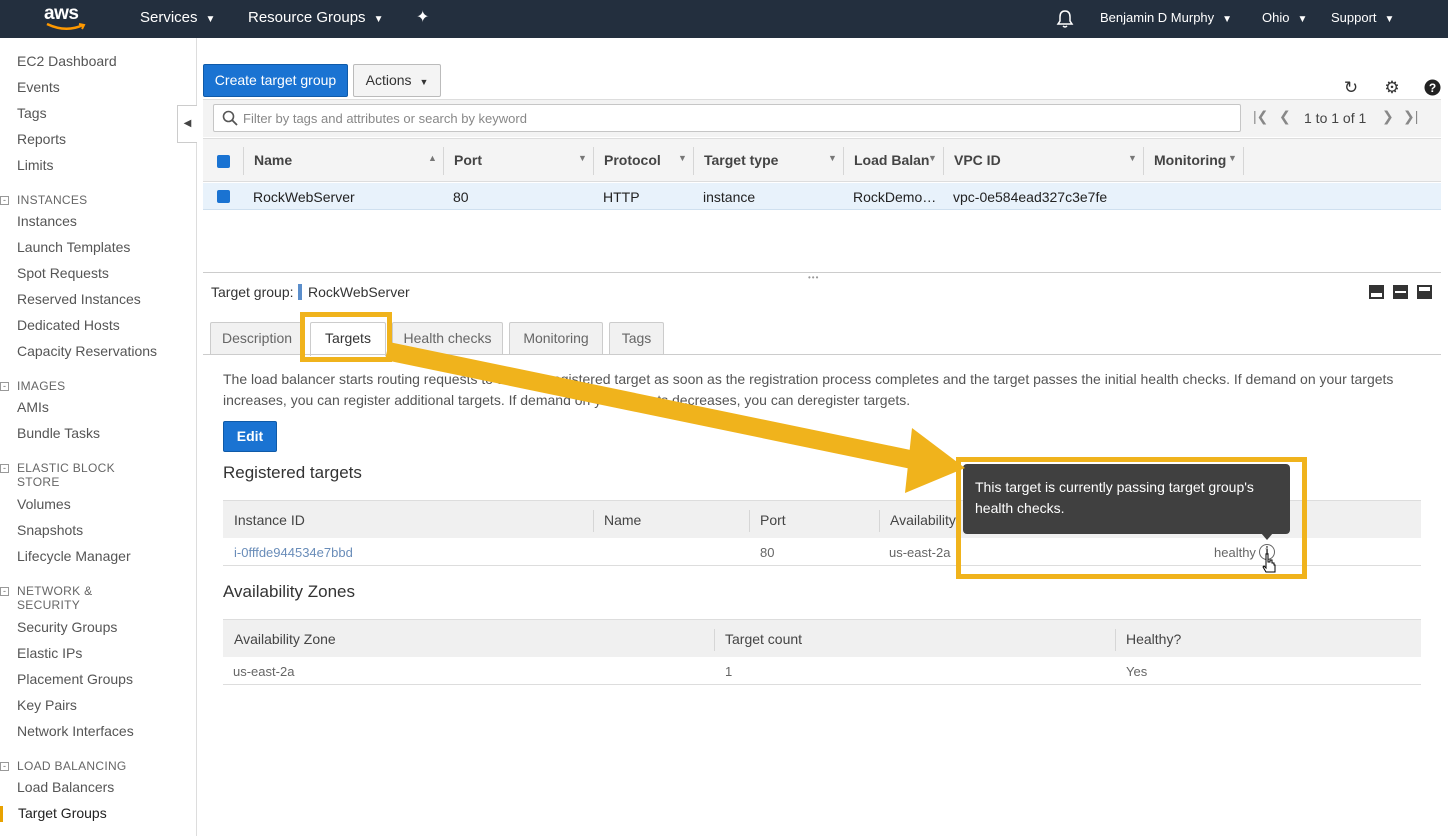  What do you see at coordinates (223, 196) in the screenshot?
I see `row-checkbox` at bounding box center [223, 196].